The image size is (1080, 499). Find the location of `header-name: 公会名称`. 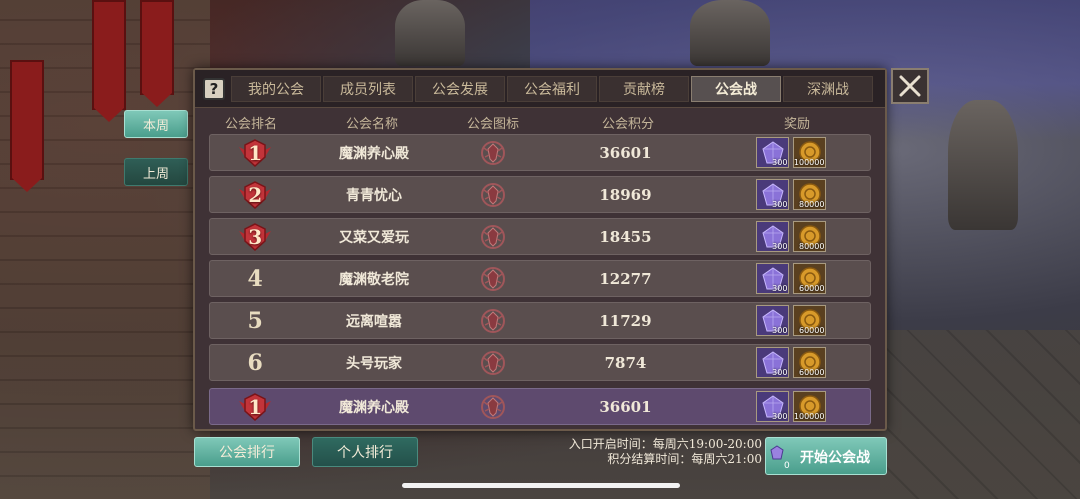

header-name: 公会名称 is located at coordinates (371, 124).